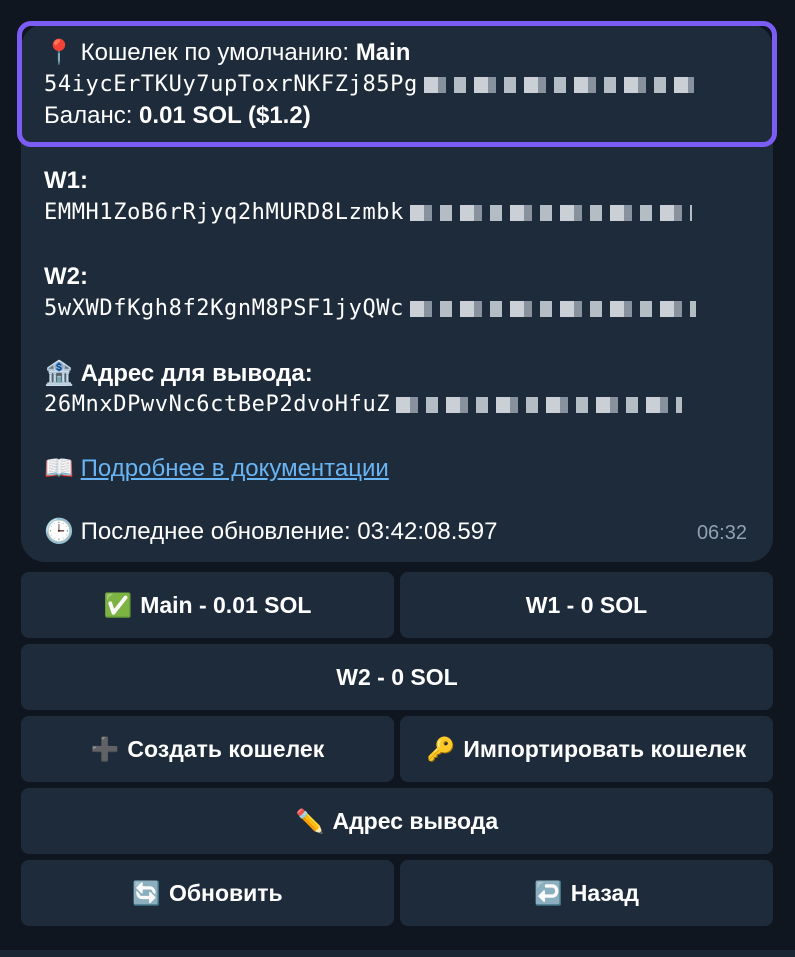 The height and width of the screenshot is (957, 795). What do you see at coordinates (224, 212) in the screenshot?
I see `w1-address: EMMH1ZoB6rRjyq2hMURD8Lzmbk` at bounding box center [224, 212].